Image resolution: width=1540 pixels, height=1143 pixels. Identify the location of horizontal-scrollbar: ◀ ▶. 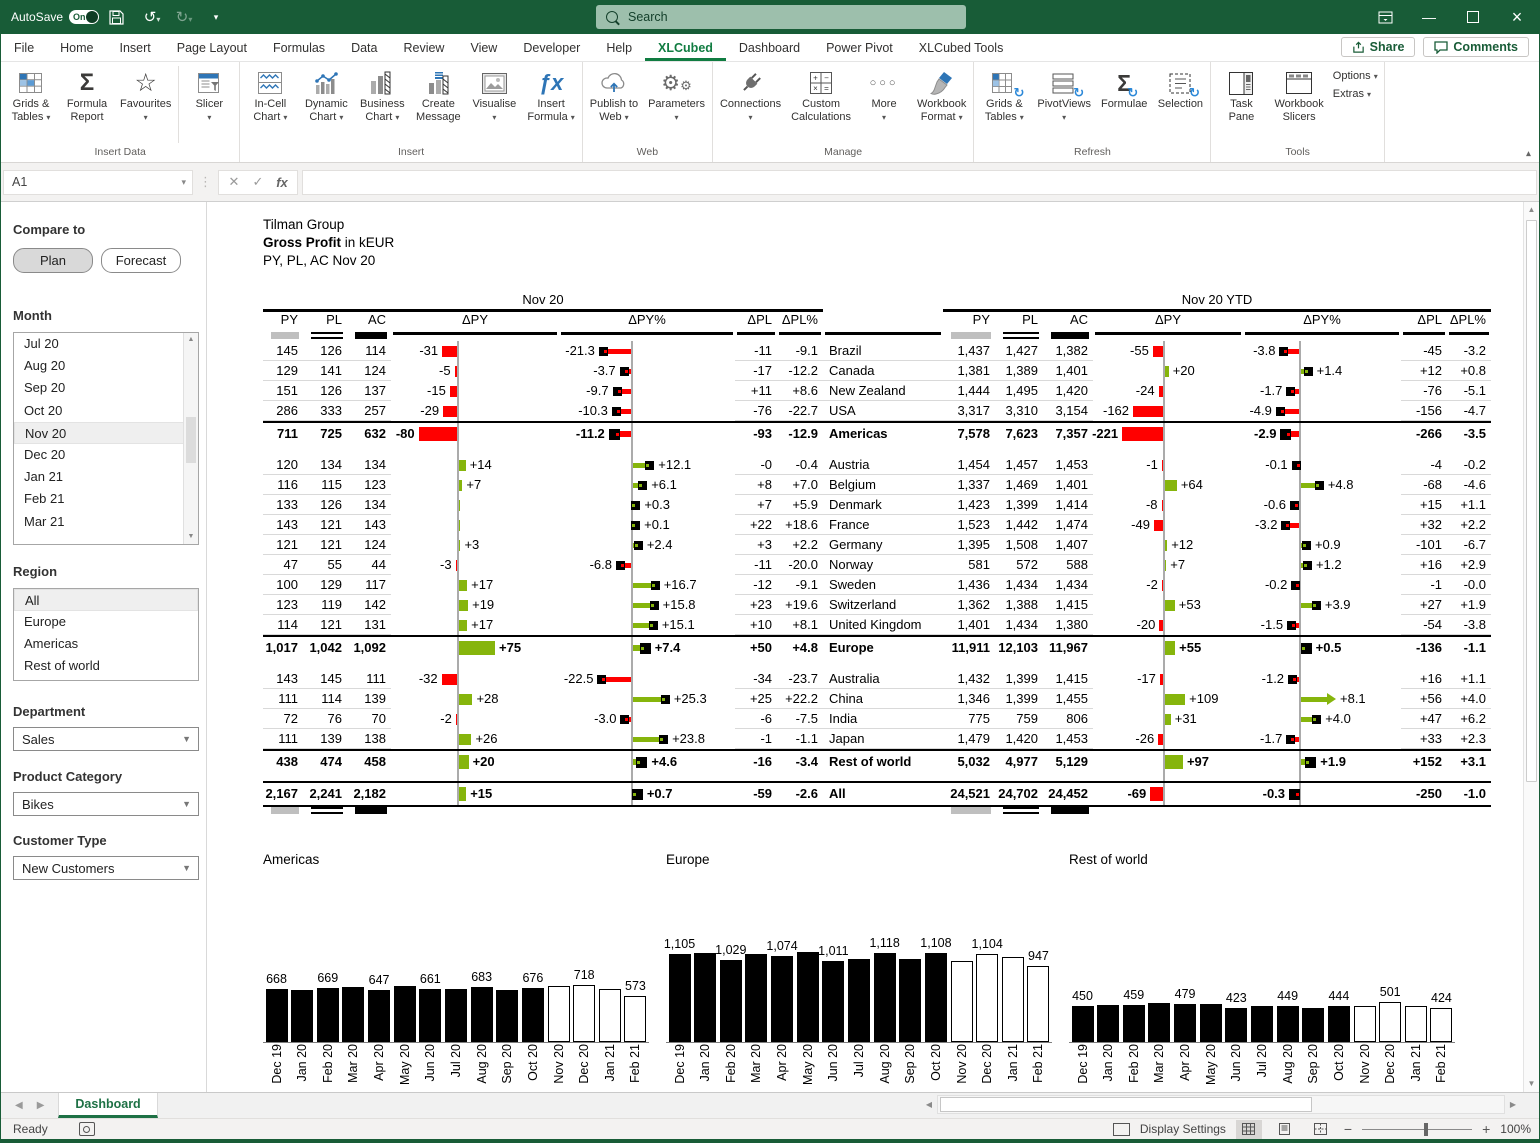
(1221, 1104).